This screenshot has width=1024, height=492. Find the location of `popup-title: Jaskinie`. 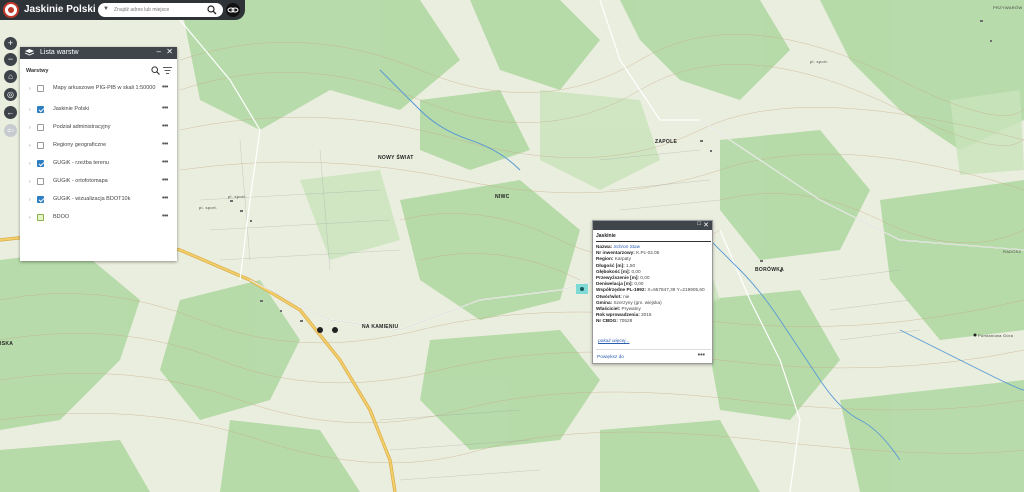

popup-title: Jaskinie is located at coordinates (606, 236).